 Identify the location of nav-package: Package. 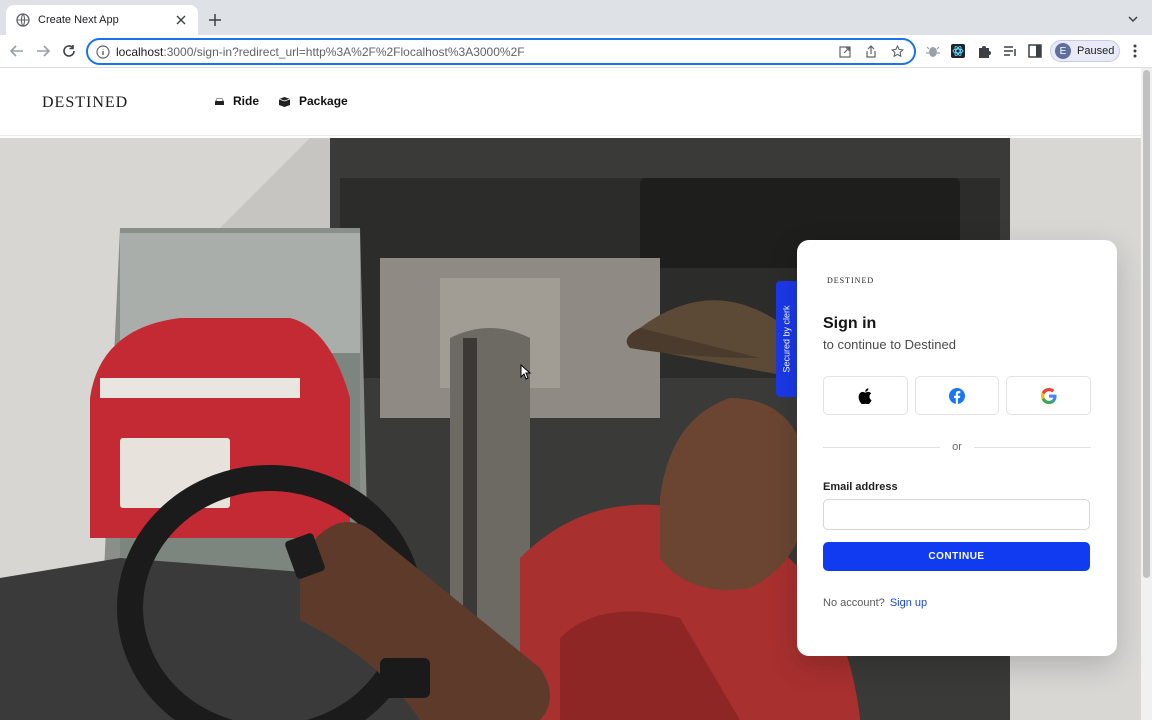
(313, 101).